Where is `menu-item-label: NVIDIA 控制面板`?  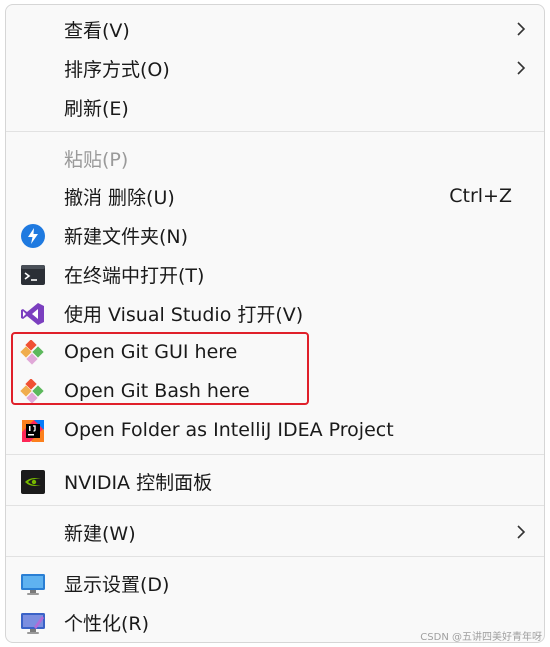
menu-item-label: NVIDIA 控制面板 is located at coordinates (138, 482).